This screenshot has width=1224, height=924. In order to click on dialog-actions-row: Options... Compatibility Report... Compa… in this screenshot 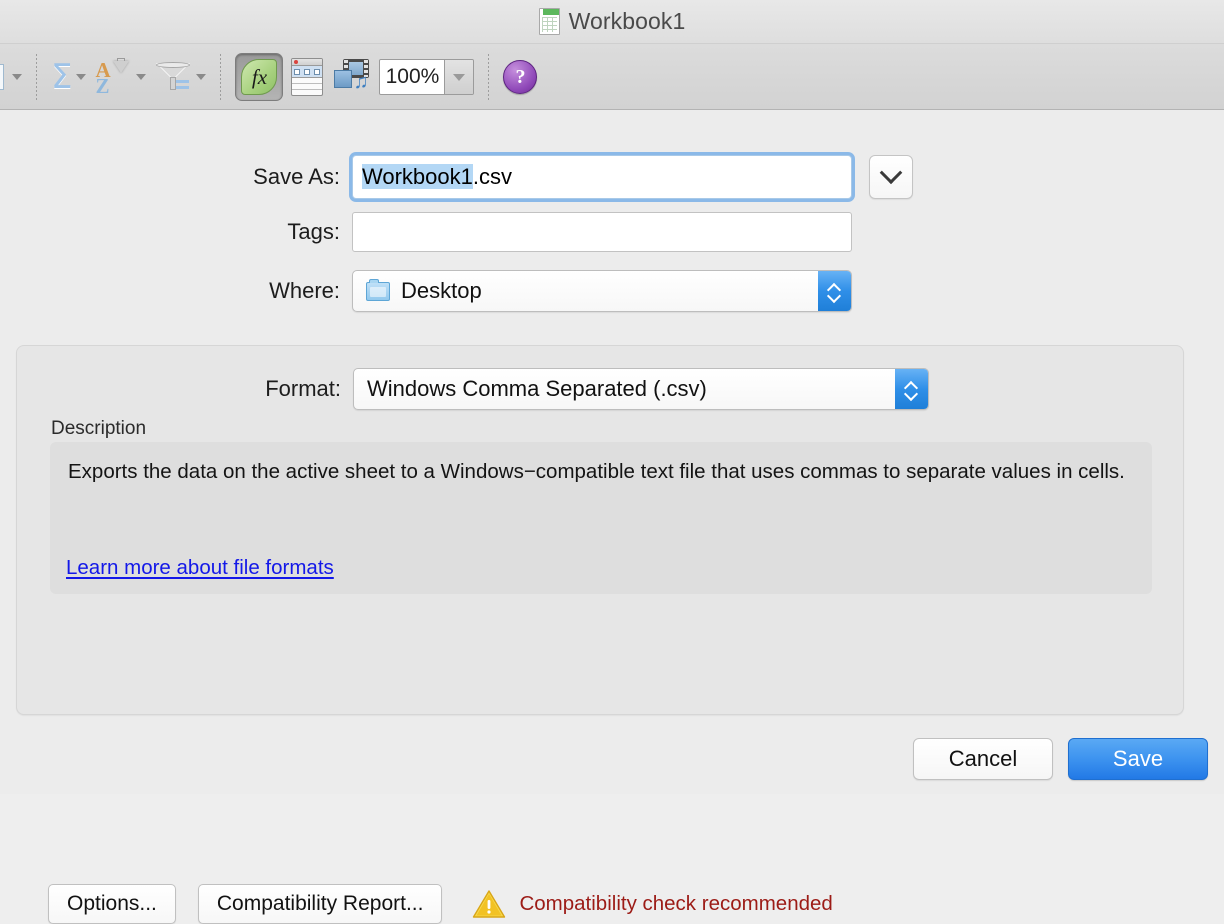, I will do `click(440, 904)`.